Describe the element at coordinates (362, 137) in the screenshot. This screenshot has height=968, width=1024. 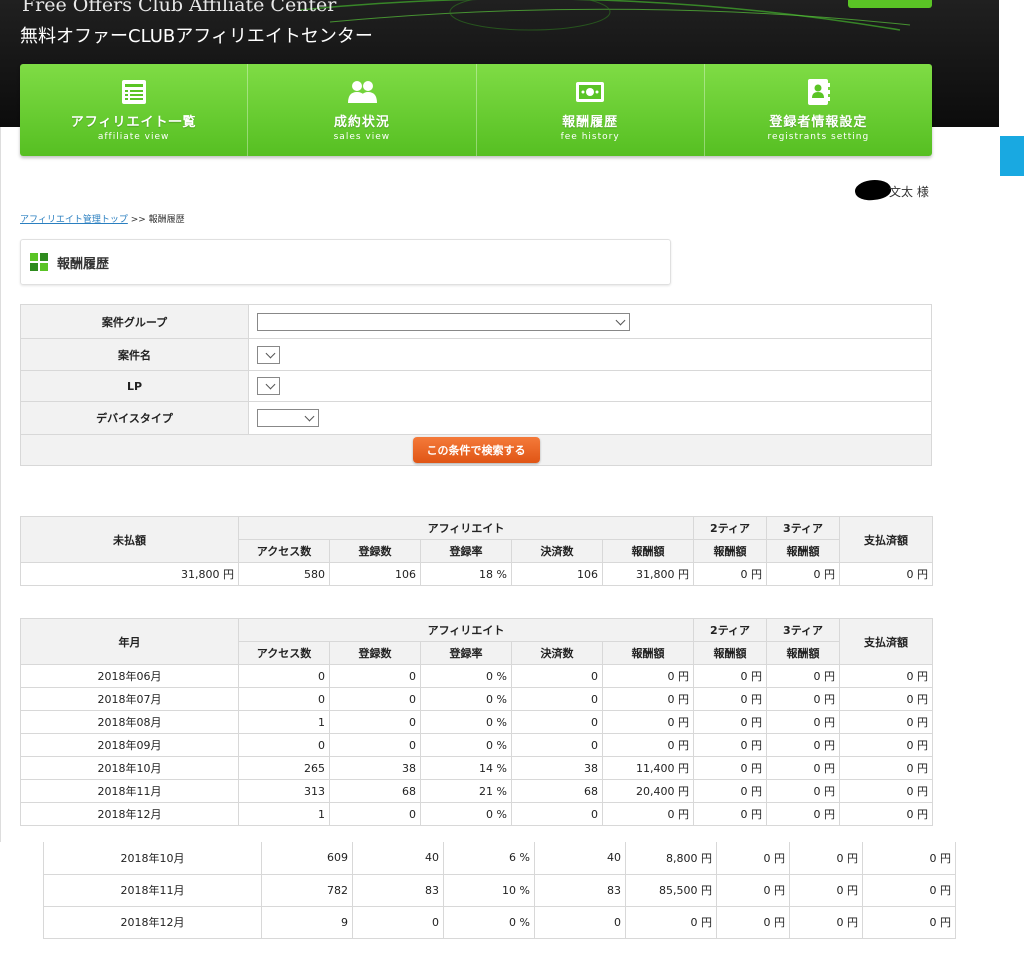
I see `nav-sub-label: sales view` at that location.